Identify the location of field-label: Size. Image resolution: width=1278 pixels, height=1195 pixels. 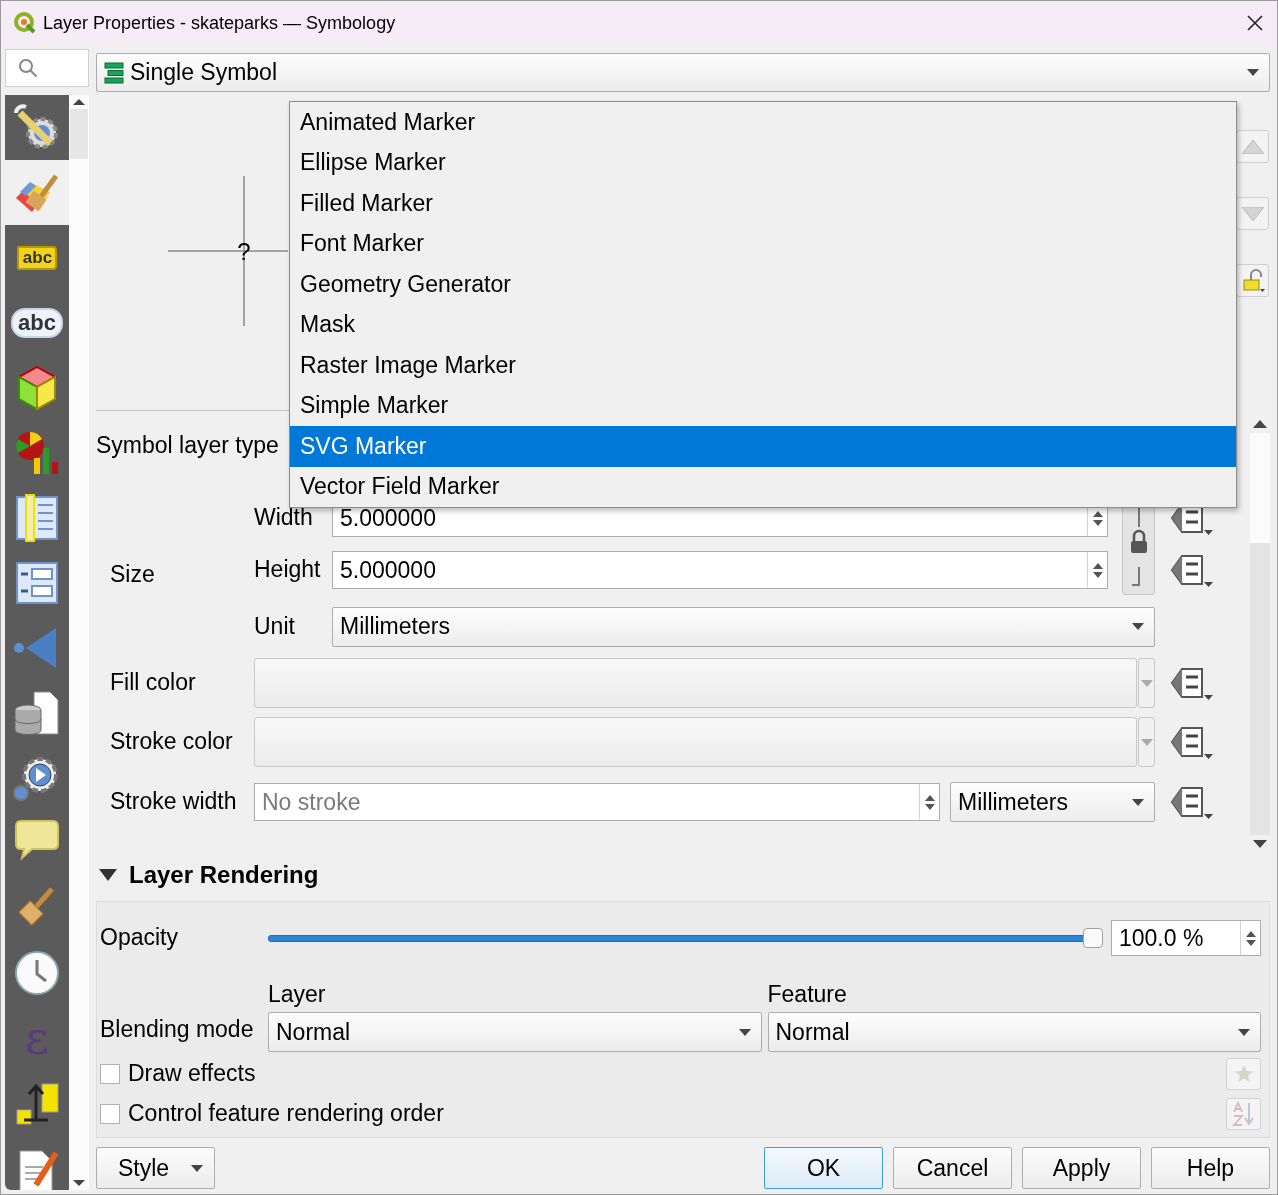
(132, 574).